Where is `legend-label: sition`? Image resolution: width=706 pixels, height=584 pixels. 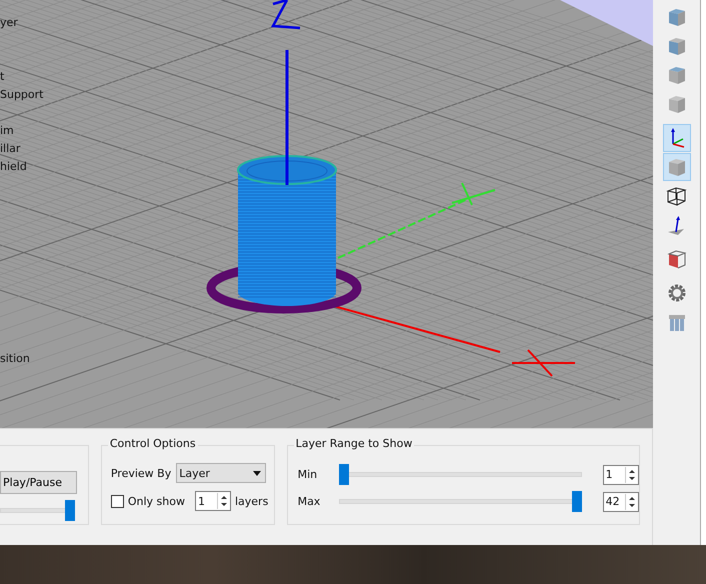 legend-label: sition is located at coordinates (15, 358).